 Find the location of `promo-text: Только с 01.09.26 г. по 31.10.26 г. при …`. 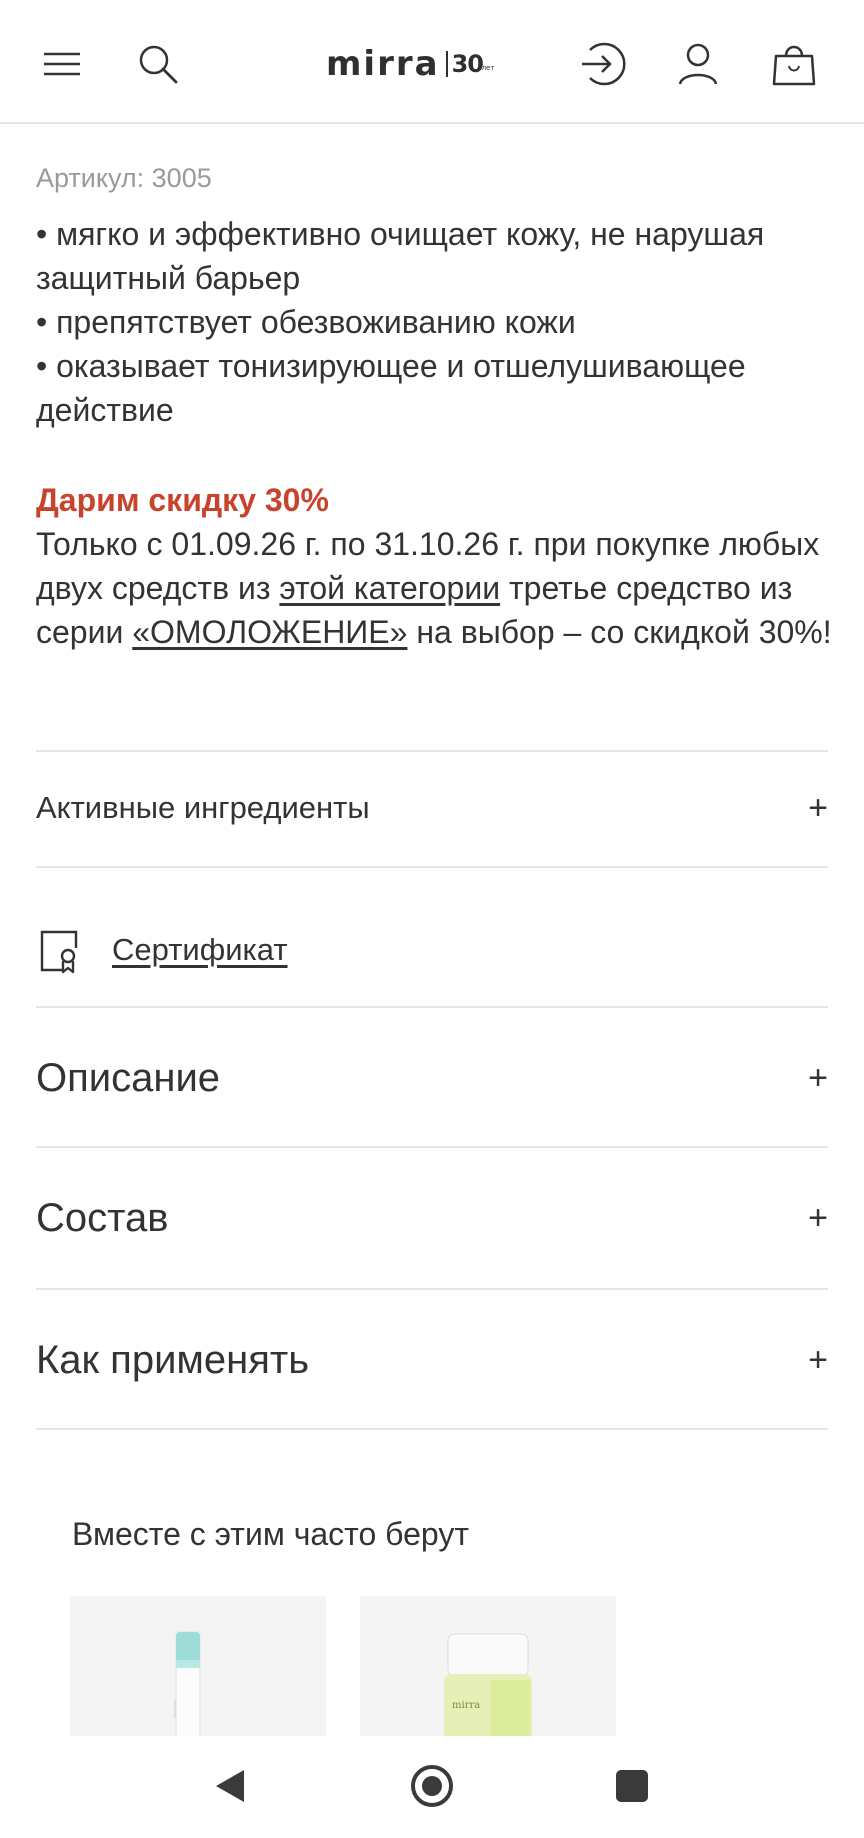

promo-text: Только с 01.09.26 г. по 31.10.26 г. при … is located at coordinates (436, 588).